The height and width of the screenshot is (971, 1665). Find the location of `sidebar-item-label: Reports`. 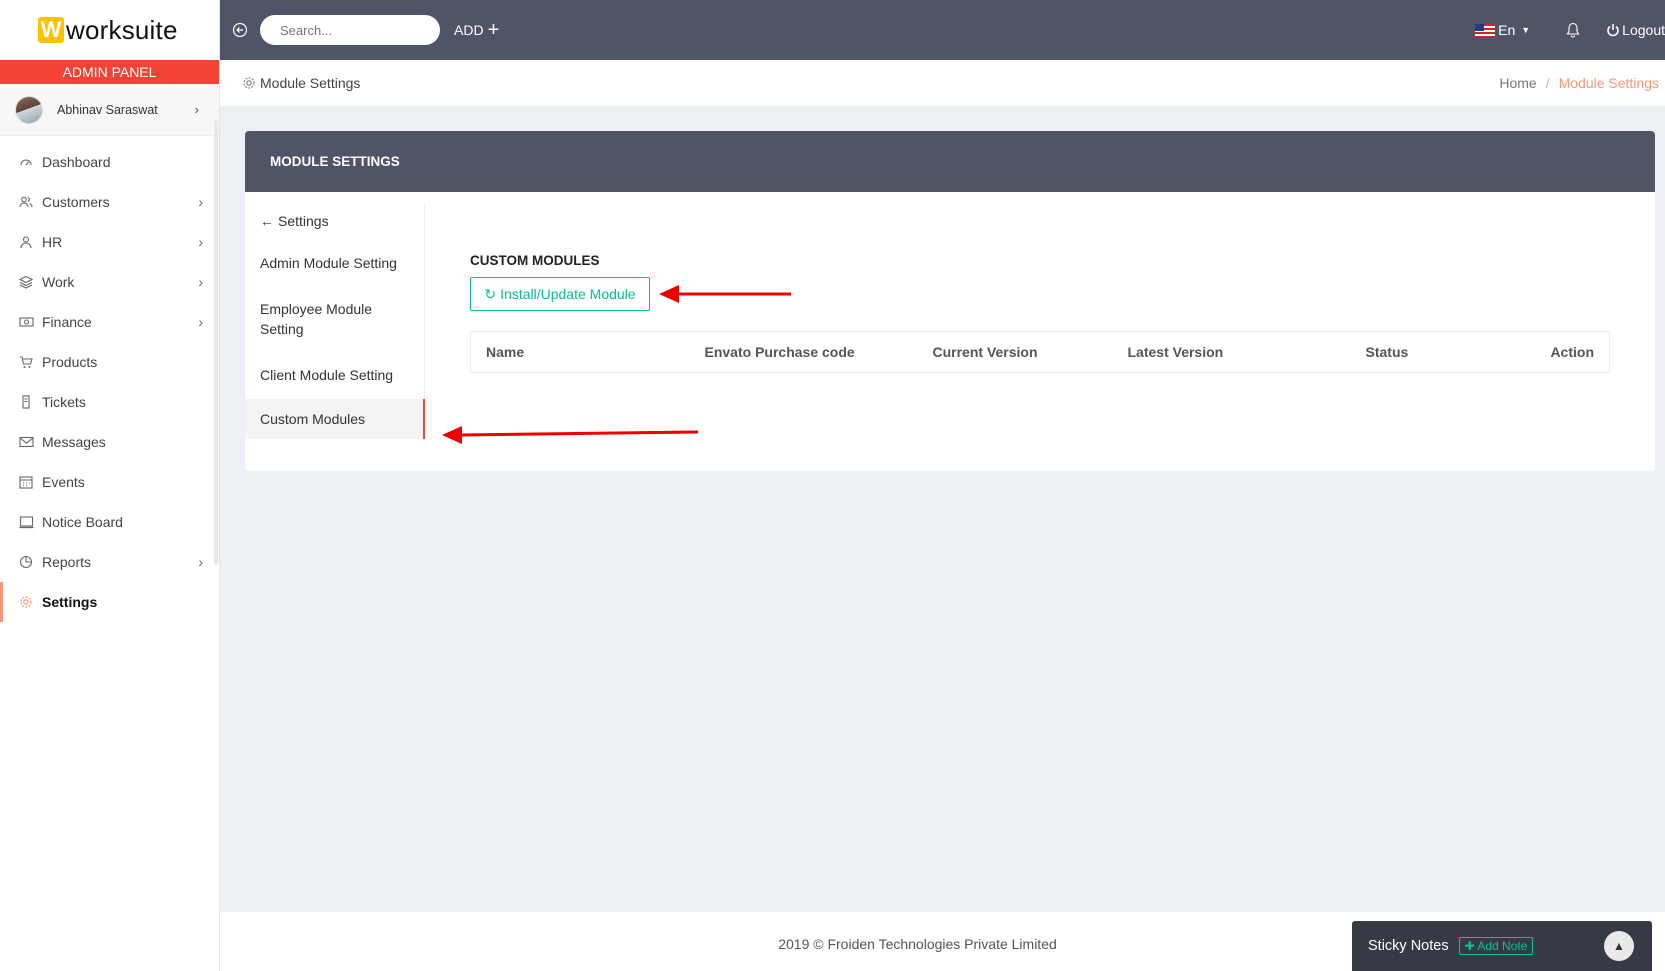

sidebar-item-label: Reports is located at coordinates (67, 562).